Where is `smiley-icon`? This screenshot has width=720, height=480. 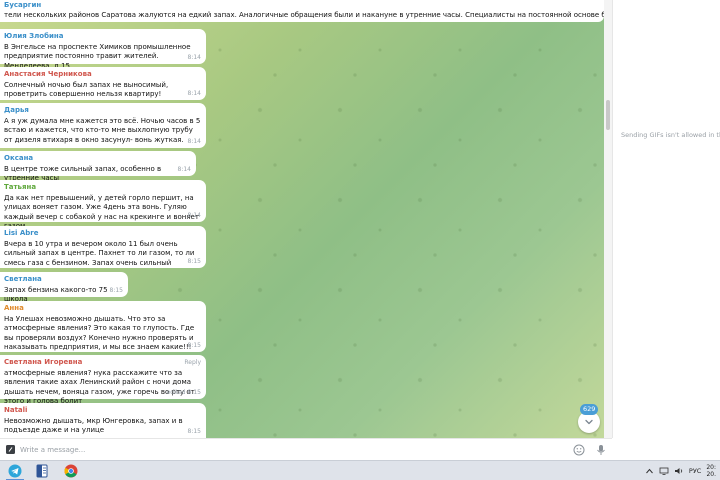
smiley-icon is located at coordinates (579, 449).